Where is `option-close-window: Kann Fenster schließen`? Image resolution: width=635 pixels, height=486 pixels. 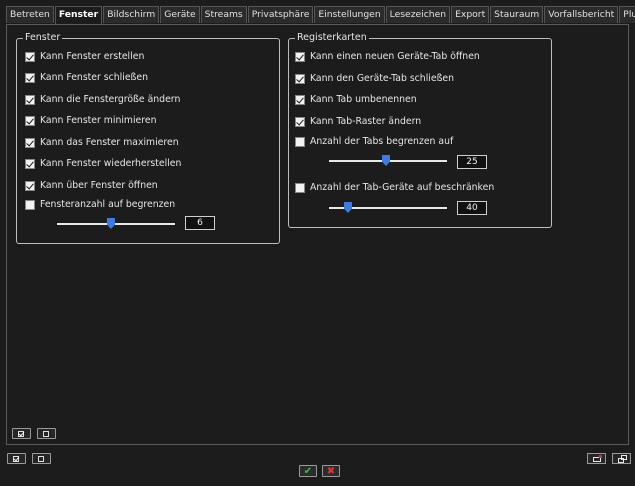 option-close-window: Kann Fenster schließen is located at coordinates (86, 77).